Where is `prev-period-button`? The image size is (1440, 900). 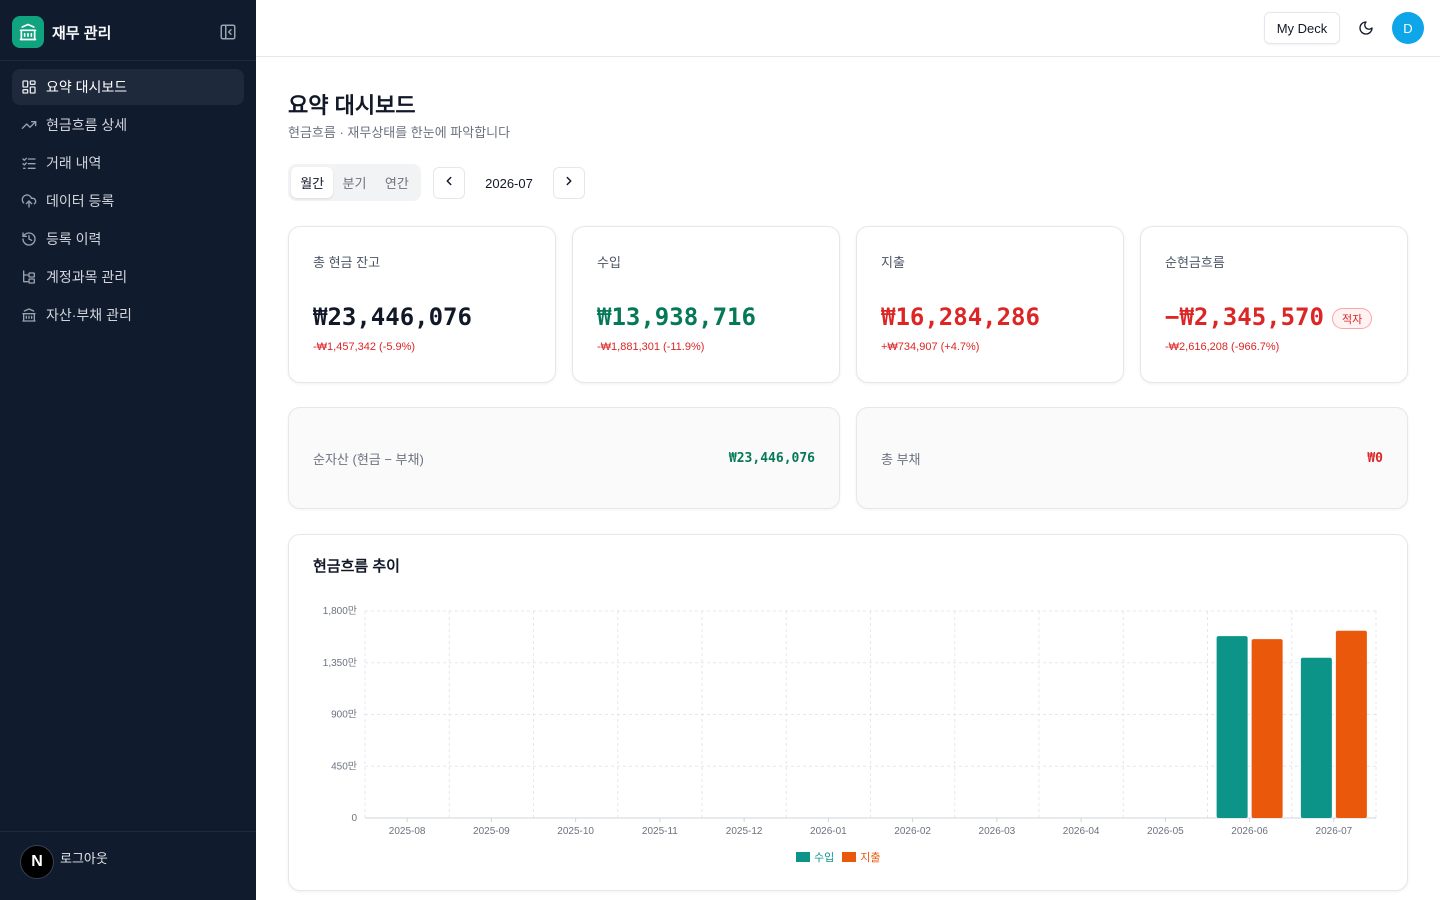
prev-period-button is located at coordinates (449, 183).